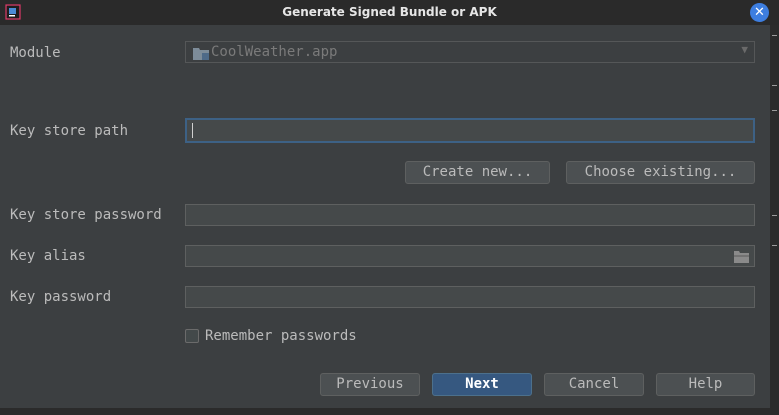 This screenshot has width=779, height=415. What do you see at coordinates (274, 52) in the screenshot?
I see `module-value: CoolWeather.app` at bounding box center [274, 52].